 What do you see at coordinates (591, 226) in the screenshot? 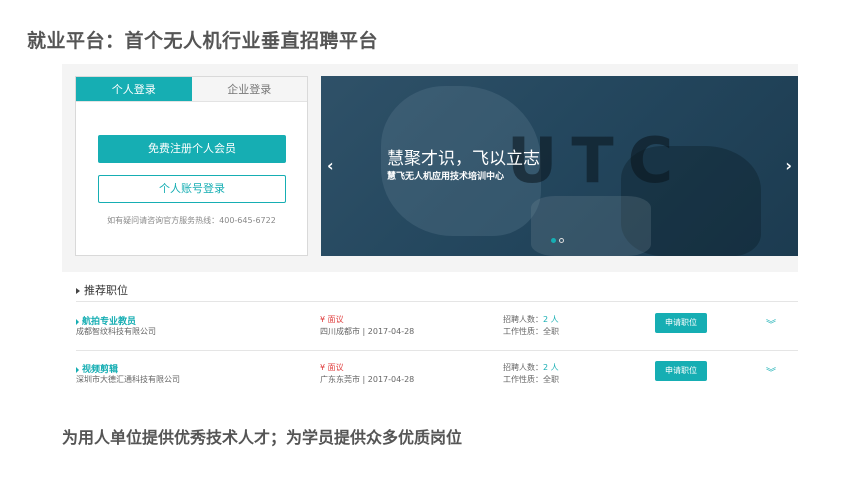
I see `banner-photo-shape` at bounding box center [591, 226].